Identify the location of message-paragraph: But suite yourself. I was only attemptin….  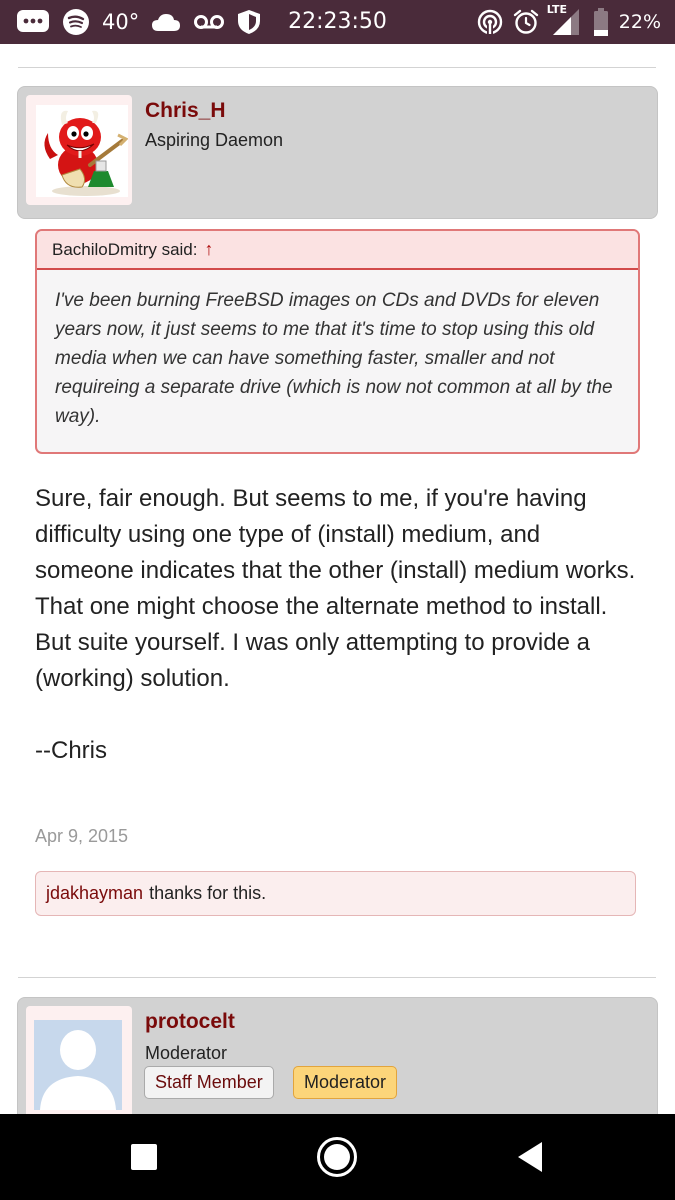
(312, 660).